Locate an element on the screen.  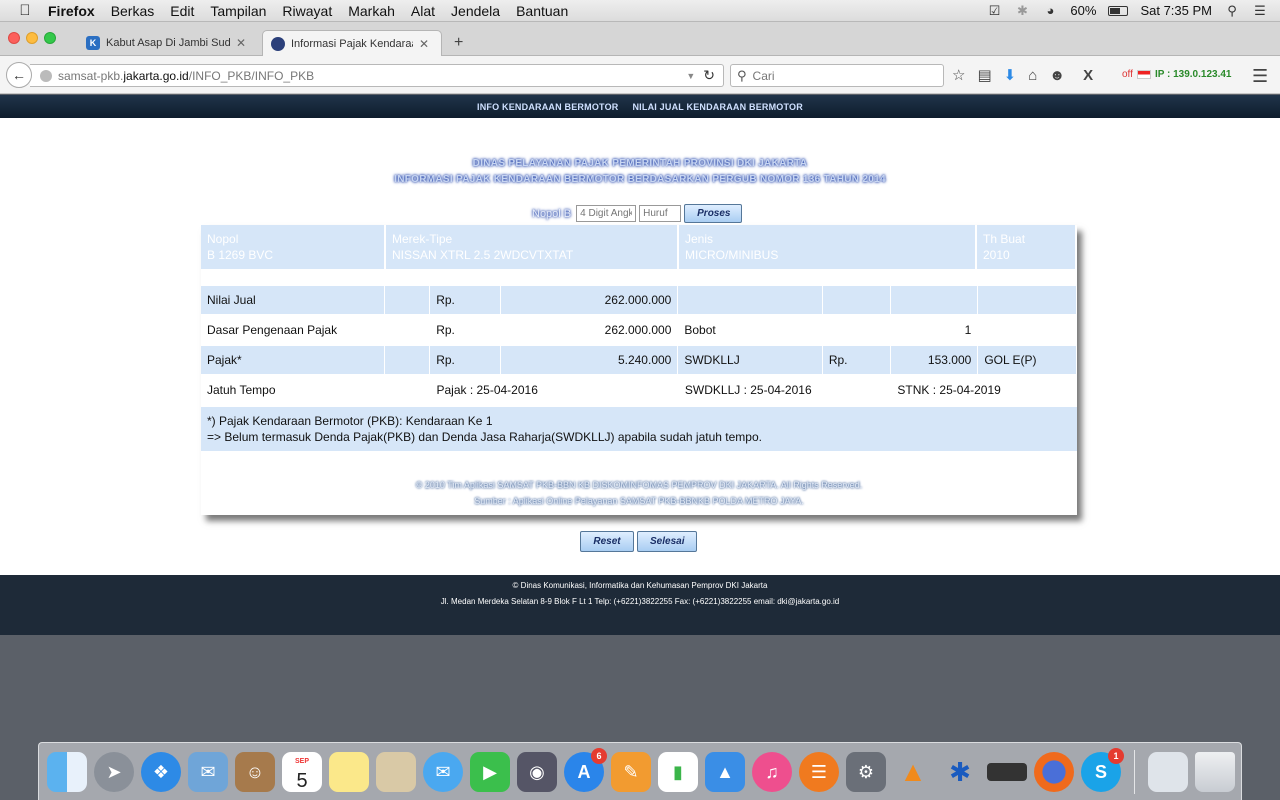
clock: Sat 7:35 PM is located at coordinates (1176, 10).